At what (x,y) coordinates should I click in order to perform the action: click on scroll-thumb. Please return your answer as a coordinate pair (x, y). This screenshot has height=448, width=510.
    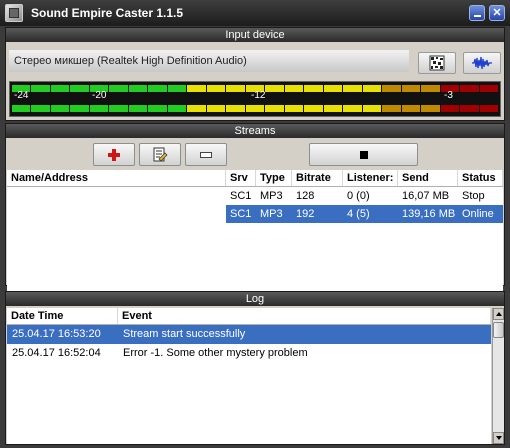
    Looking at the image, I should click on (498, 330).